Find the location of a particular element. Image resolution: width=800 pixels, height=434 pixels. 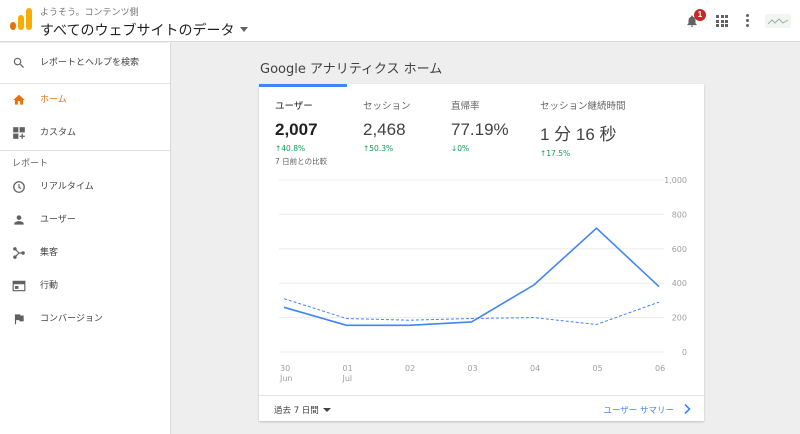

audience-overview-link: ユーザー サマリー is located at coordinates (638, 410).